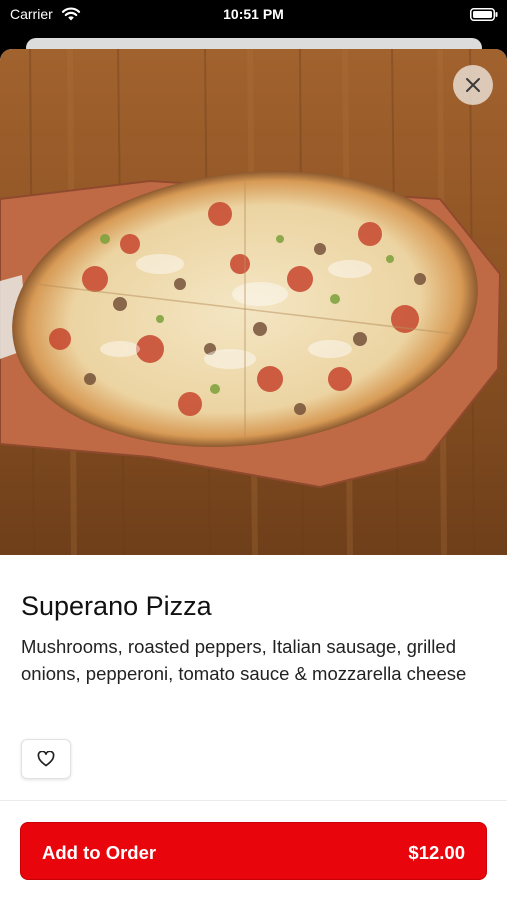 Image resolution: width=507 pixels, height=900 pixels. Describe the element at coordinates (99, 852) in the screenshot. I see `add-to-order-label: Add to Order` at that location.